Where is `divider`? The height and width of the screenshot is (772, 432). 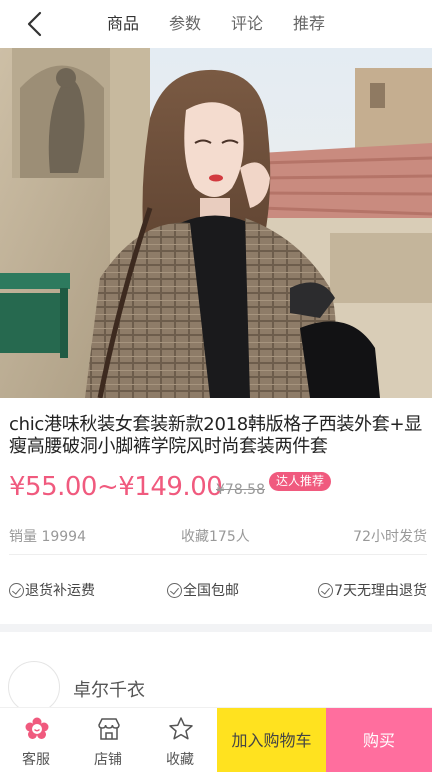
divider is located at coordinates (218, 554).